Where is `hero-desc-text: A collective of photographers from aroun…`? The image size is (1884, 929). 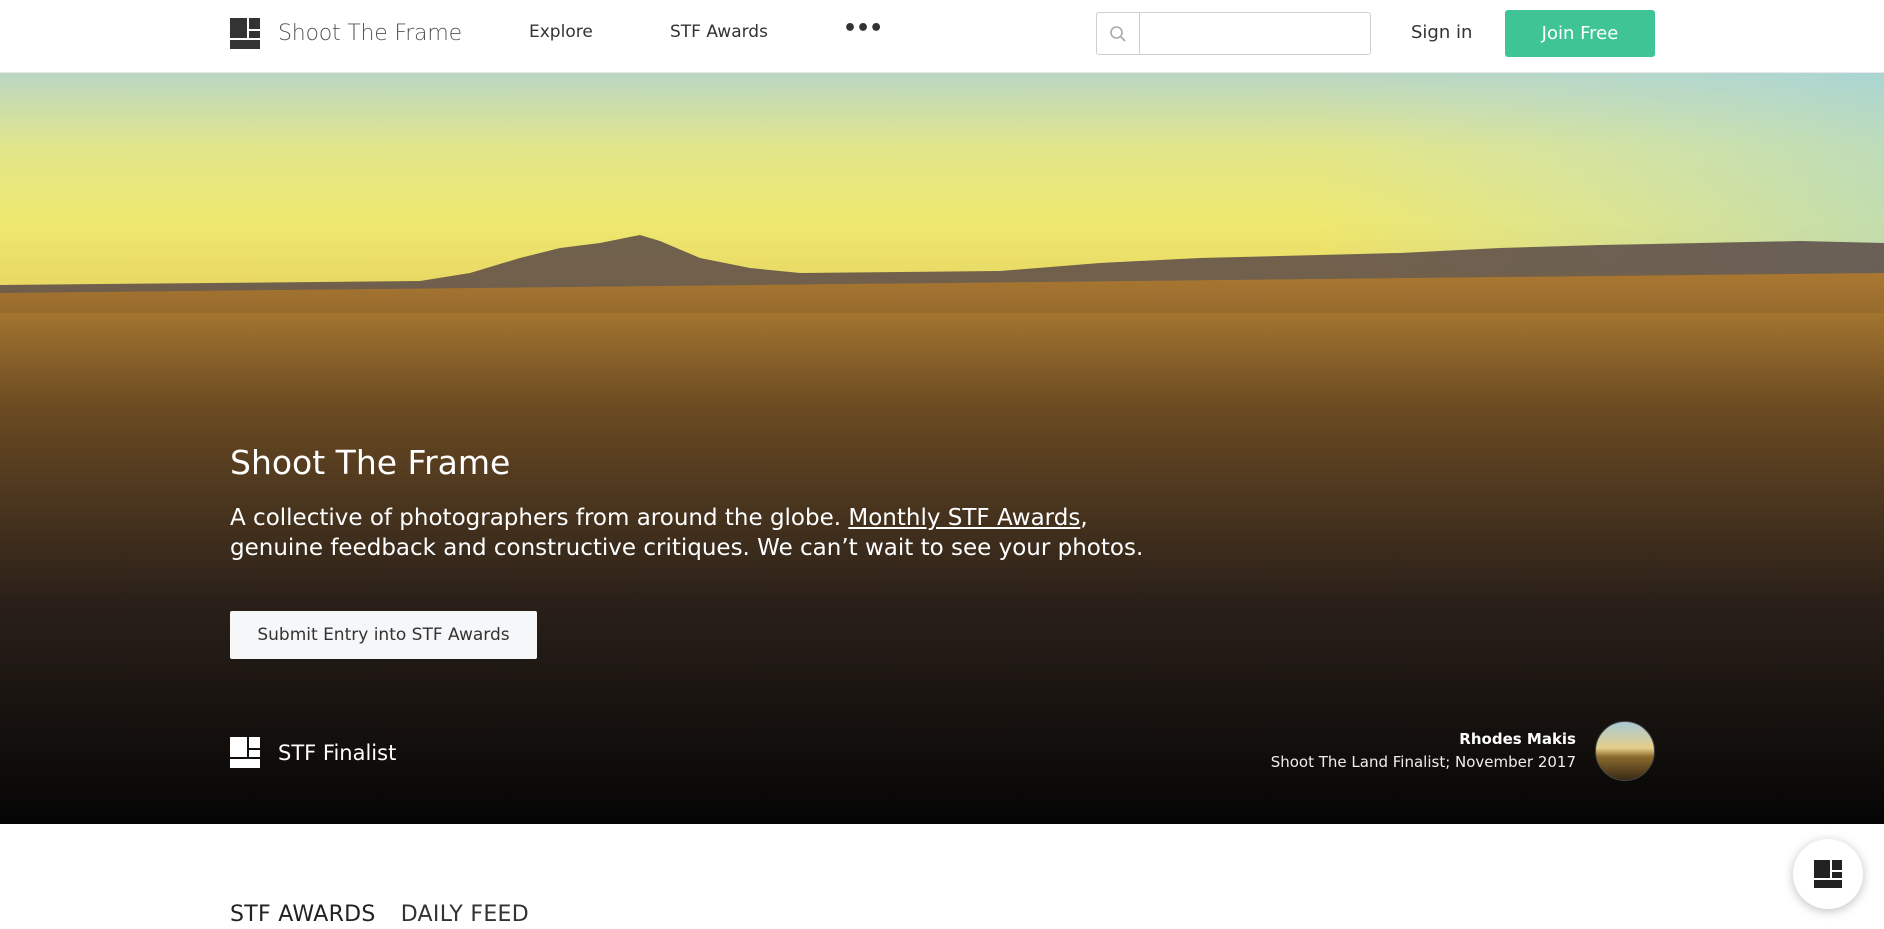
hero-desc-text: A collective of photographers from aroun… is located at coordinates (539, 518).